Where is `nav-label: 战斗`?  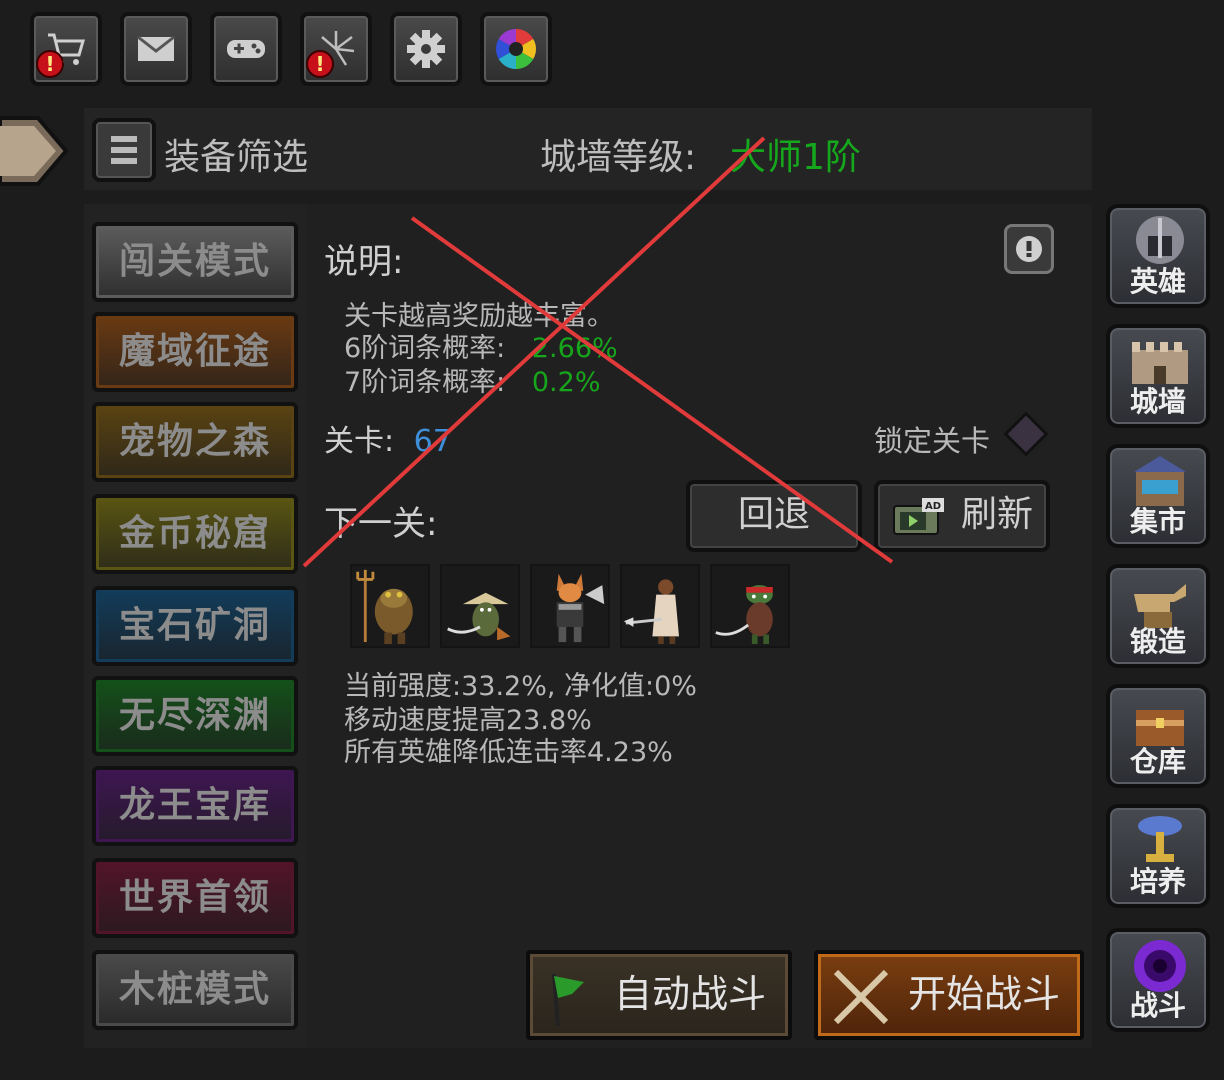
nav-label: 战斗 is located at coordinates (1157, 1005).